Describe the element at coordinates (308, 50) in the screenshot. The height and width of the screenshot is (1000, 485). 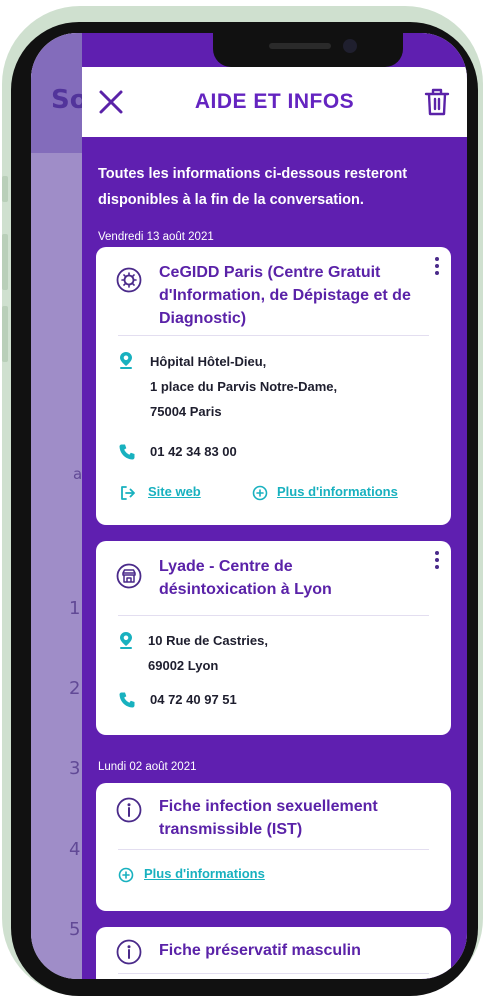
I see `phone-notch` at that location.